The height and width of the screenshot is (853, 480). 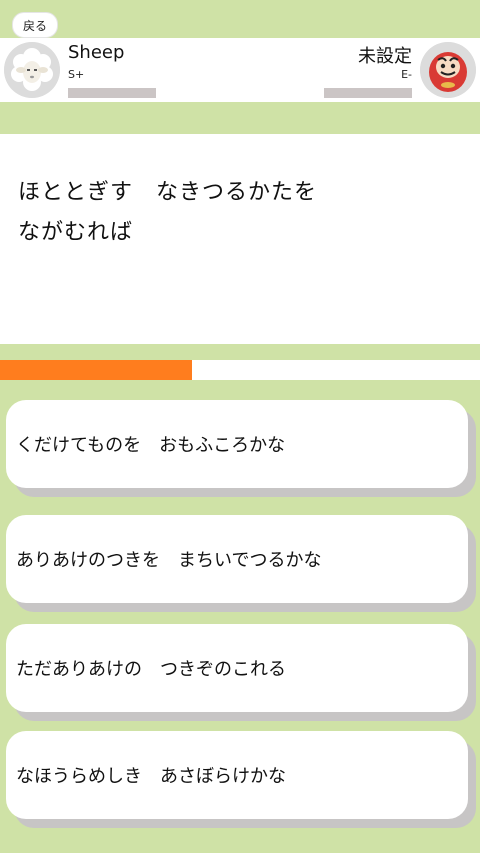 I want to click on player-left-name: Sheep, so click(x=96, y=52).